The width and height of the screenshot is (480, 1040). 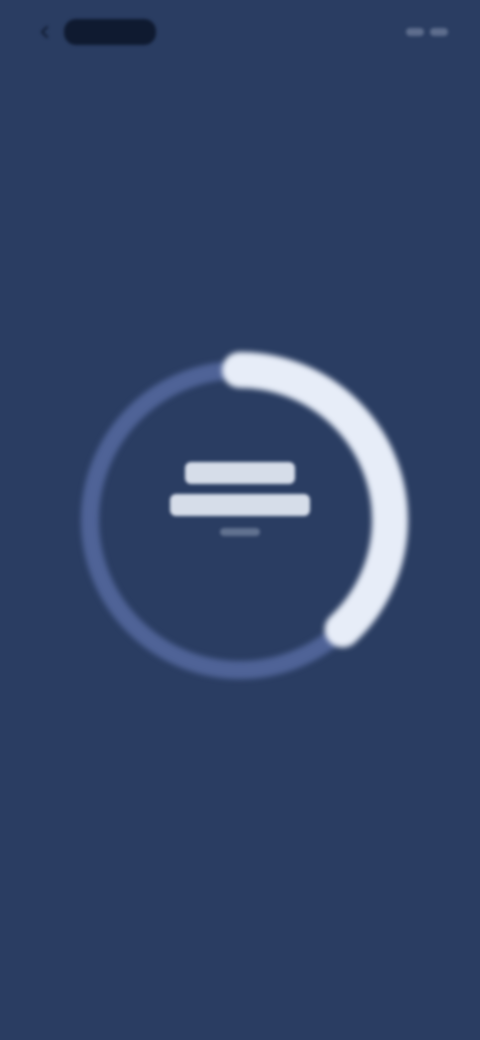 I want to click on status-bar, so click(x=240, y=32).